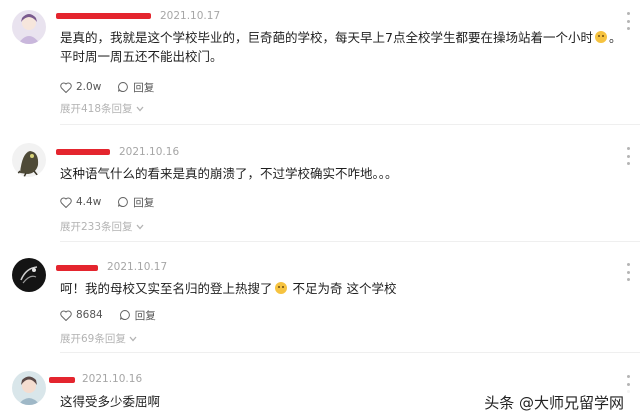 The height and width of the screenshot is (419, 640). Describe the element at coordinates (96, 227) in the screenshot. I see `expand-replies-label: 展开233条回复` at that location.